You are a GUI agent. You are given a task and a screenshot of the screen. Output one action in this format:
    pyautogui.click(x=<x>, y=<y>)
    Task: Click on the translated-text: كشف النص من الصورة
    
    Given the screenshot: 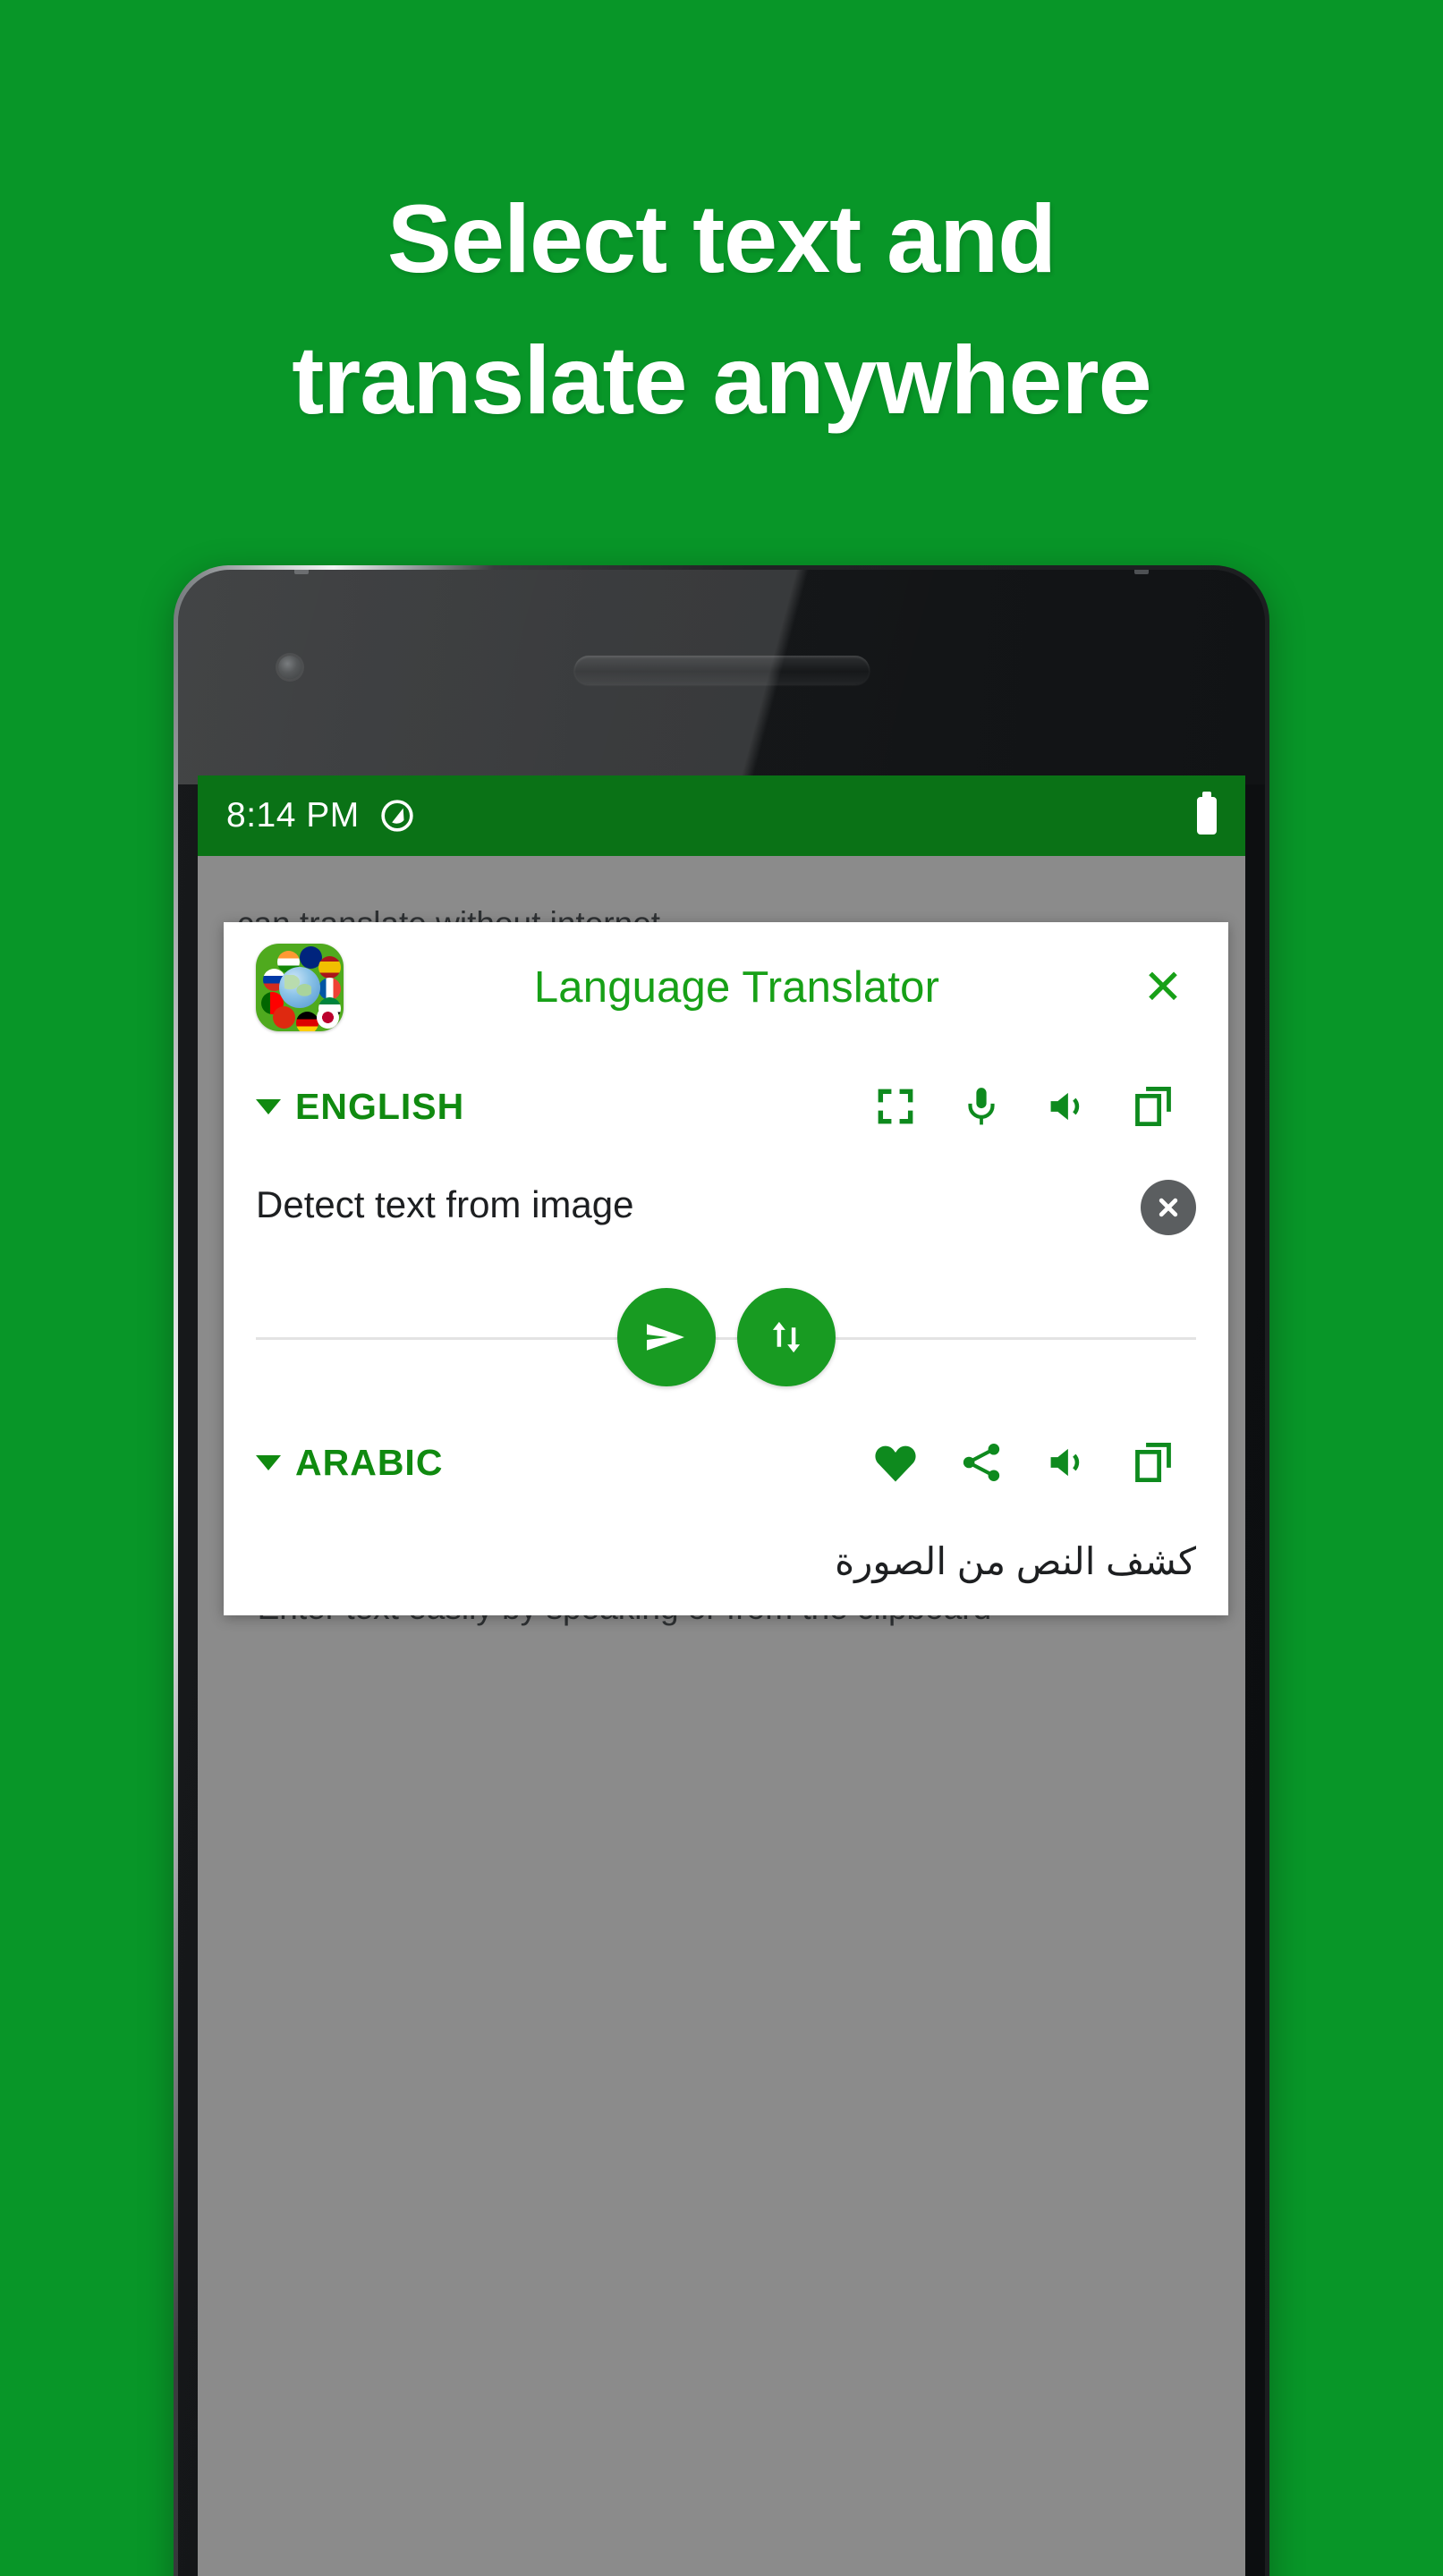 What is the action you would take?
    pyautogui.click(x=726, y=1561)
    